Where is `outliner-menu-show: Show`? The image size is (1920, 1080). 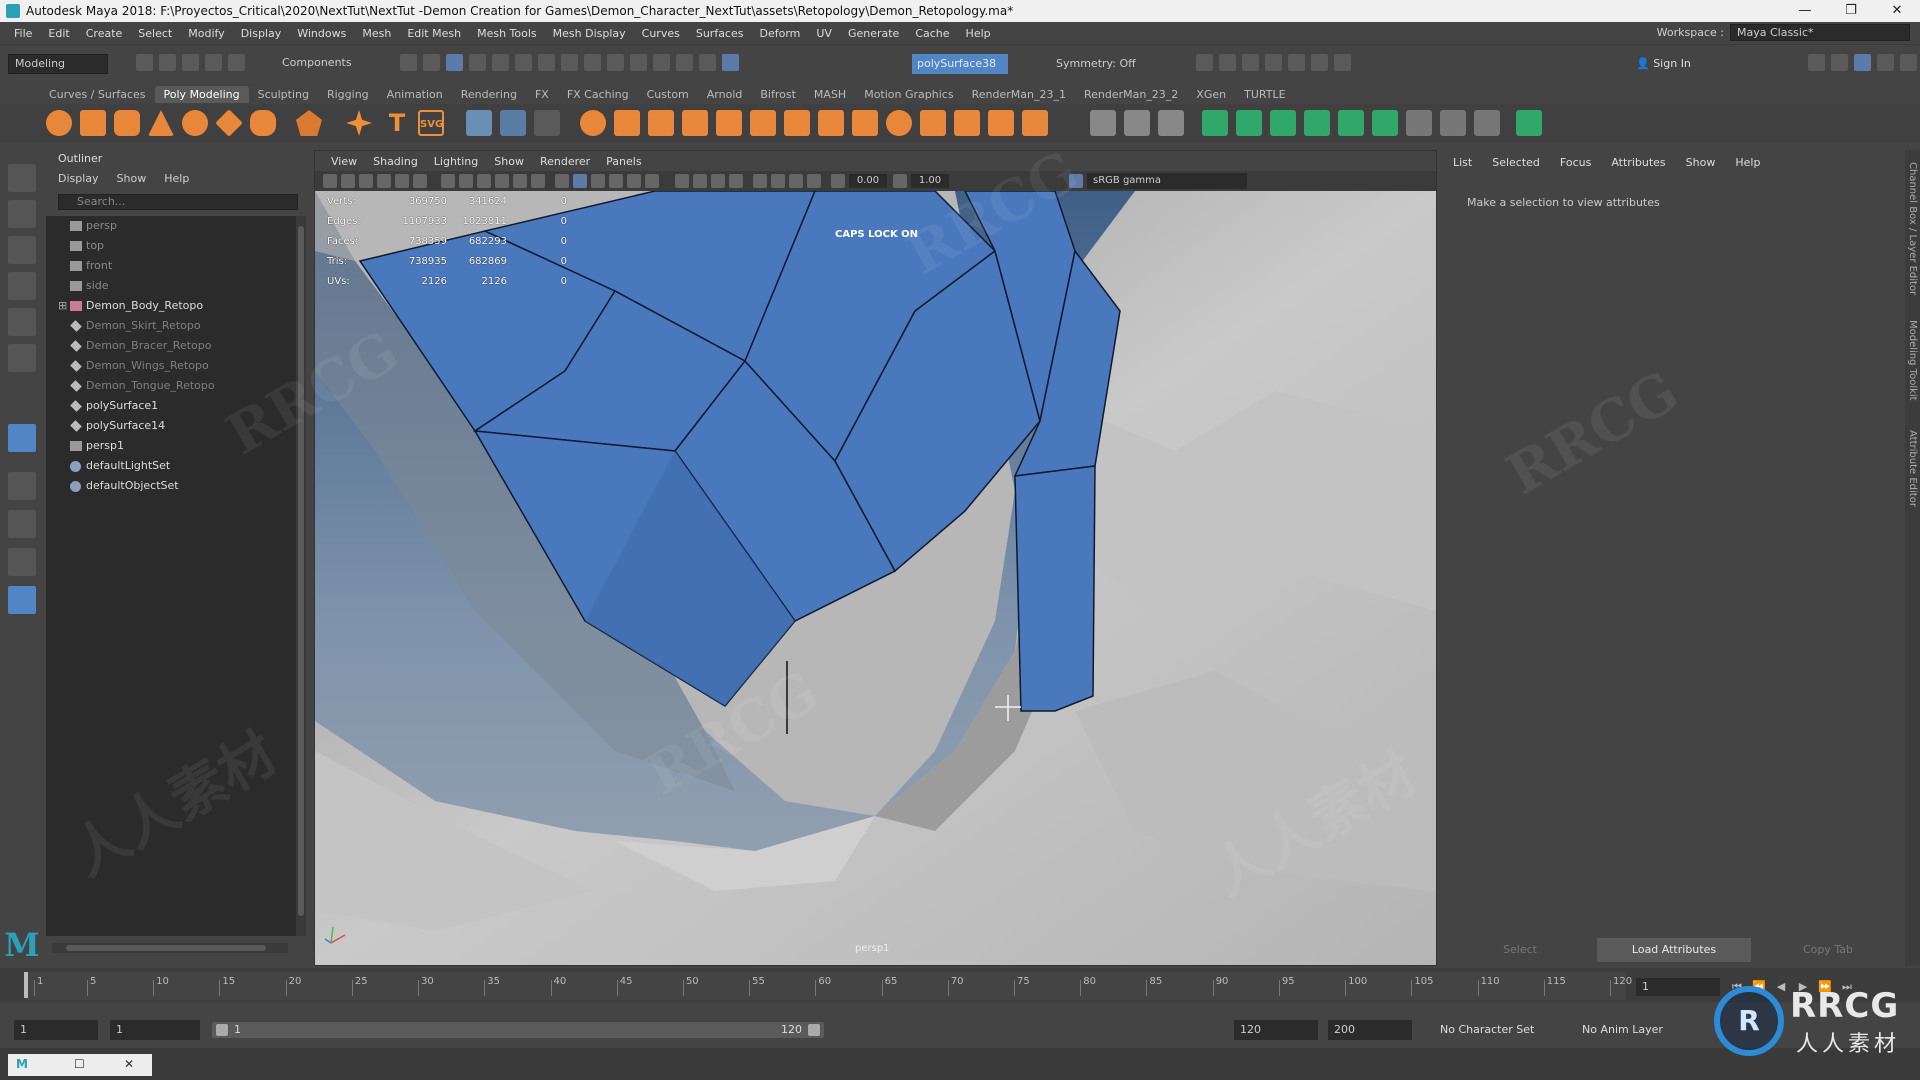 outliner-menu-show: Show is located at coordinates (132, 178).